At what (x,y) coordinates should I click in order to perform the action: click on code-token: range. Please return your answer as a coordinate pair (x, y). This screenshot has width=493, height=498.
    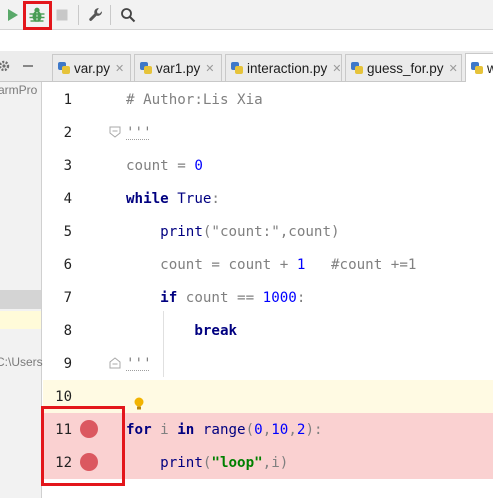
    Looking at the image, I should click on (224, 430).